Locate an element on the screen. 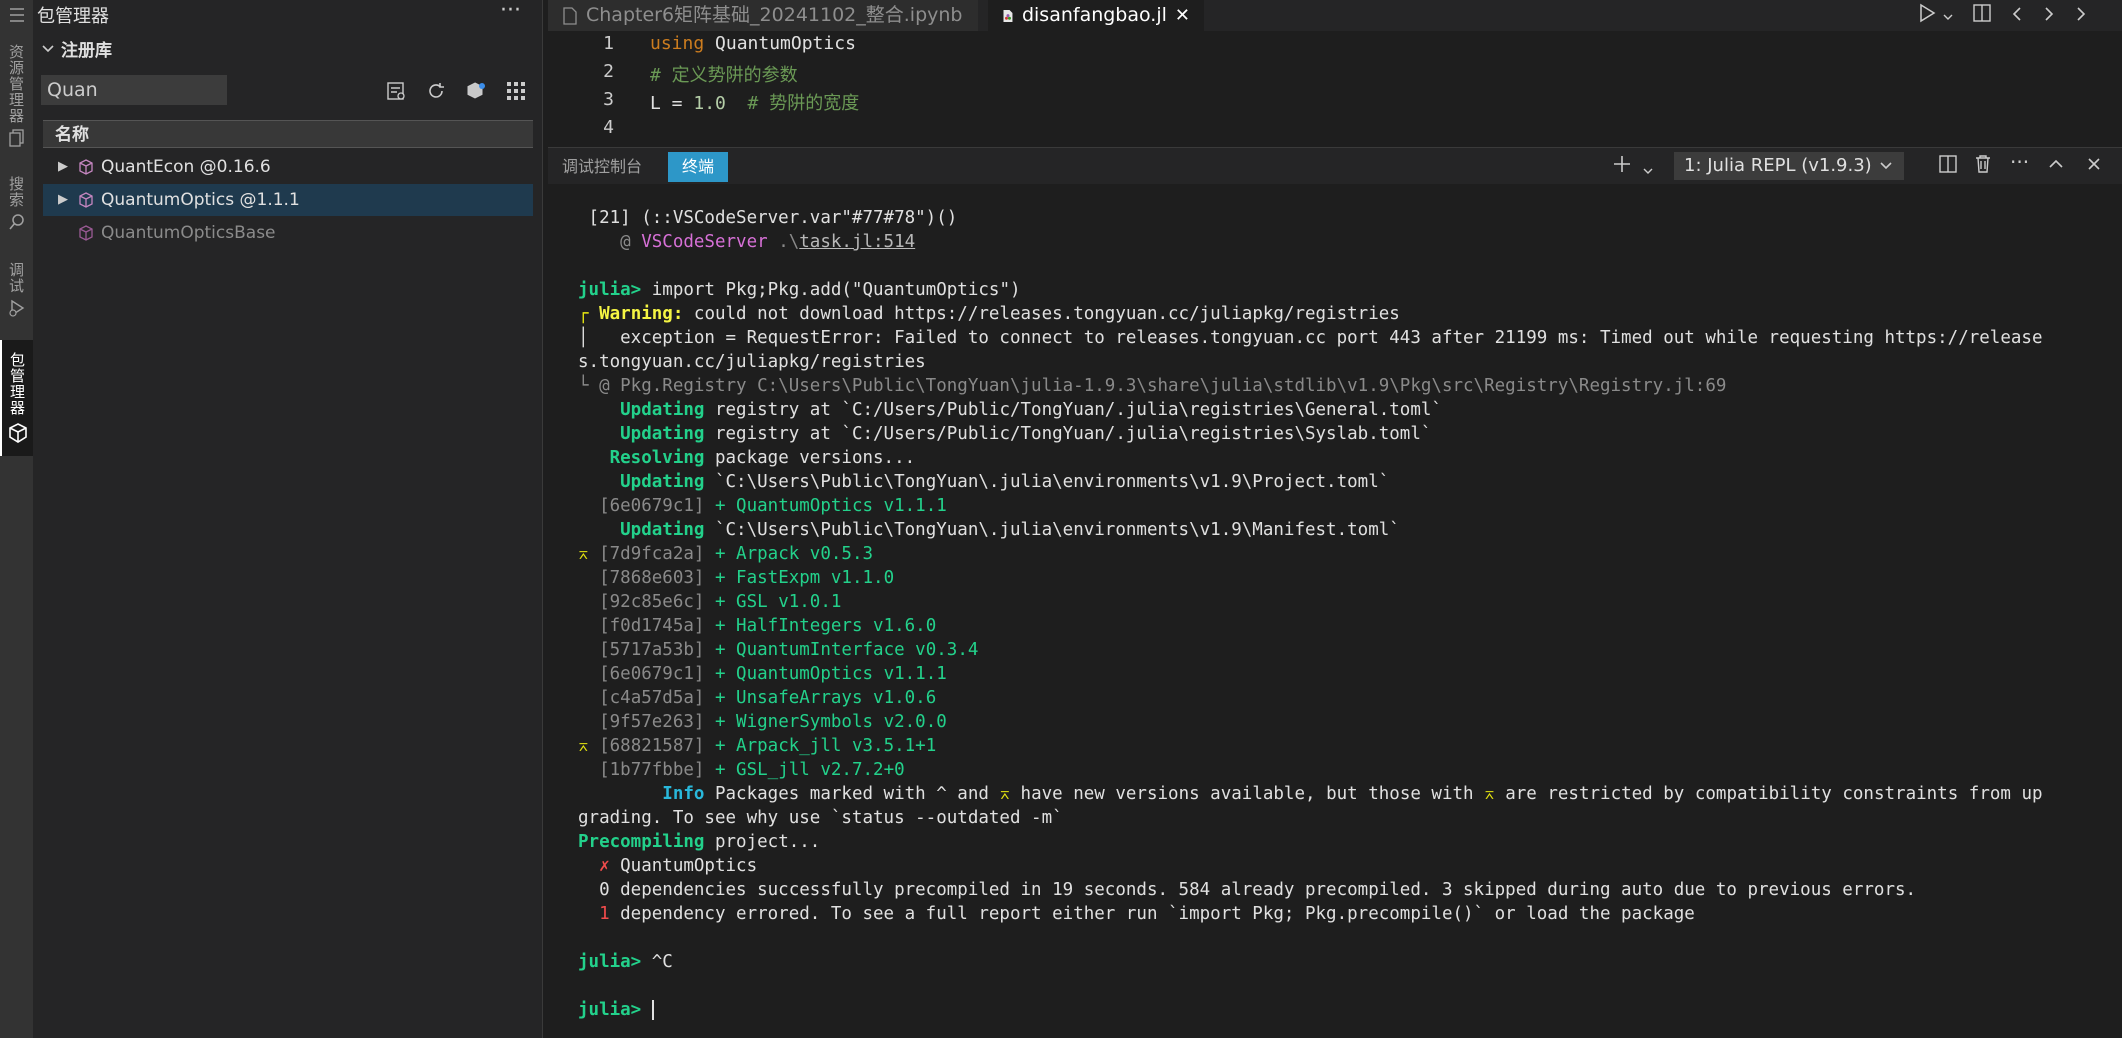  activity-debug: 调试 is located at coordinates (16, 299).